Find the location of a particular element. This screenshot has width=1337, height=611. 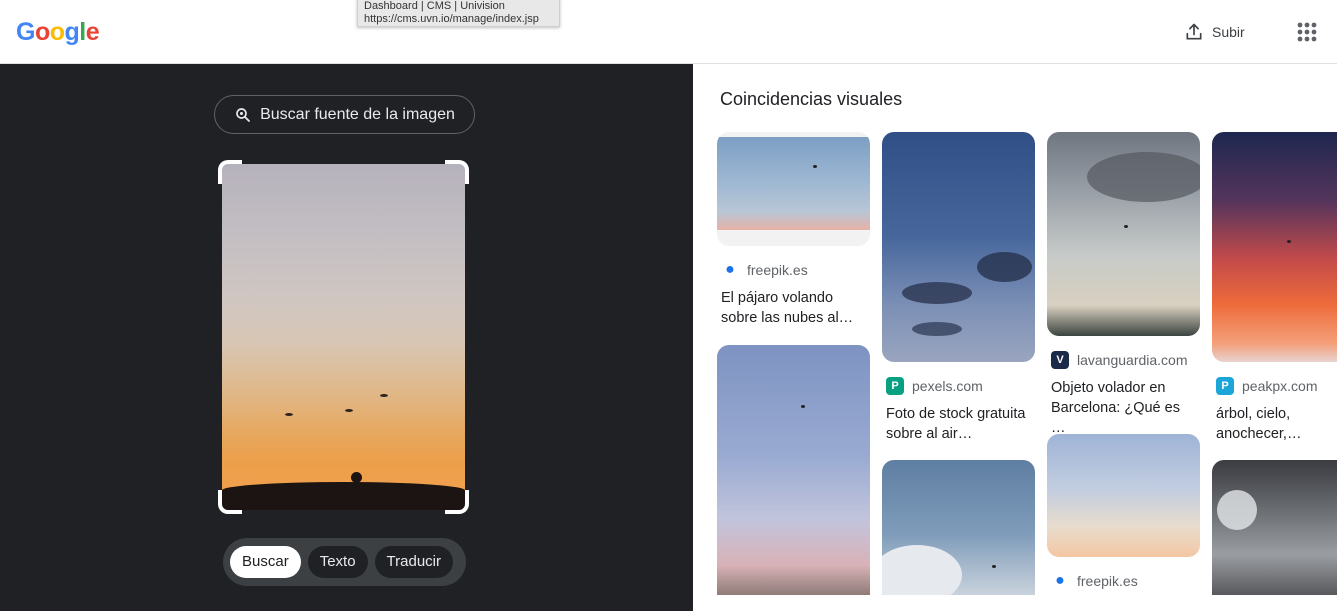

apps-grid-icon is located at coordinates (1307, 32).